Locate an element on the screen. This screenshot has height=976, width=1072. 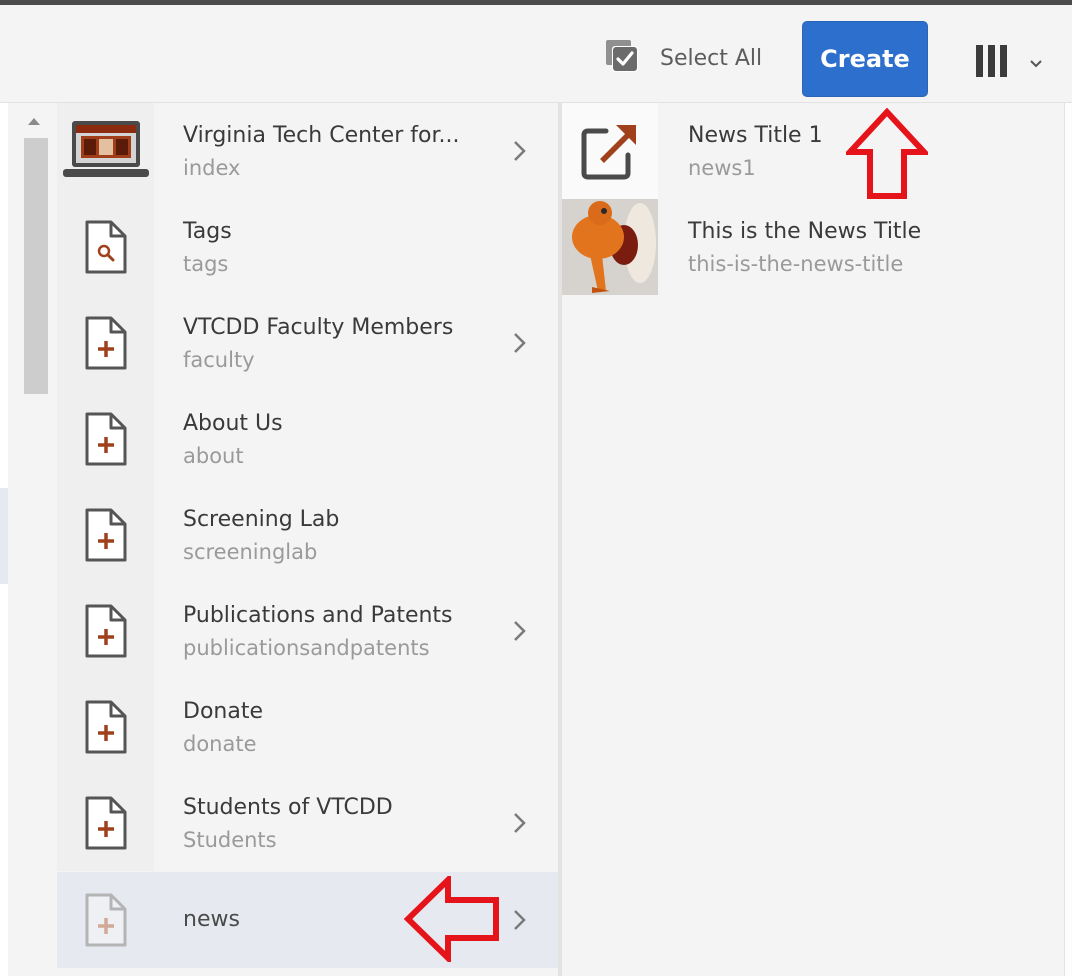
item-title: Screening Lab is located at coordinates (261, 519).